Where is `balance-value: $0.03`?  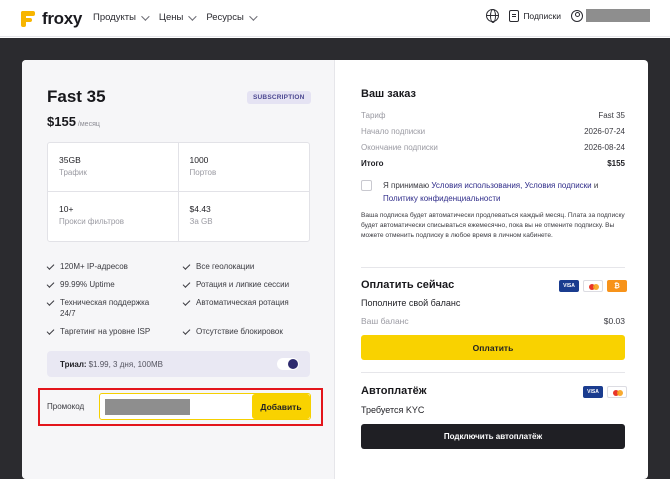
balance-value: $0.03 is located at coordinates (614, 321).